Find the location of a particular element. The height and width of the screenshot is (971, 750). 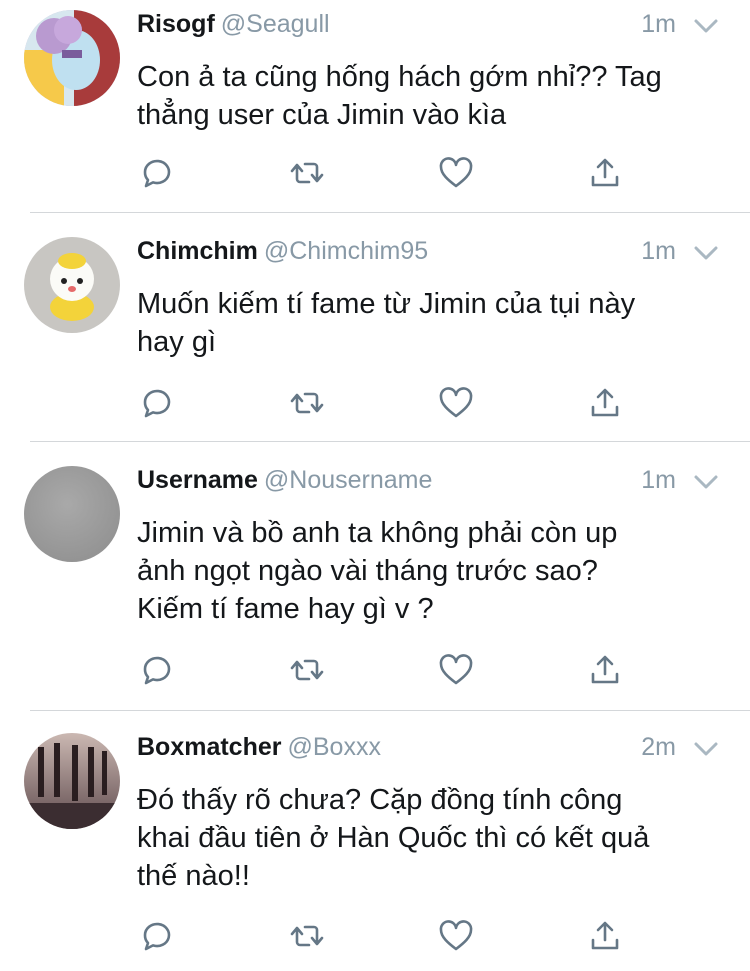

tweet-text-line: ảnh ngọt ngào vài tháng trước sao? is located at coordinates (367, 571).